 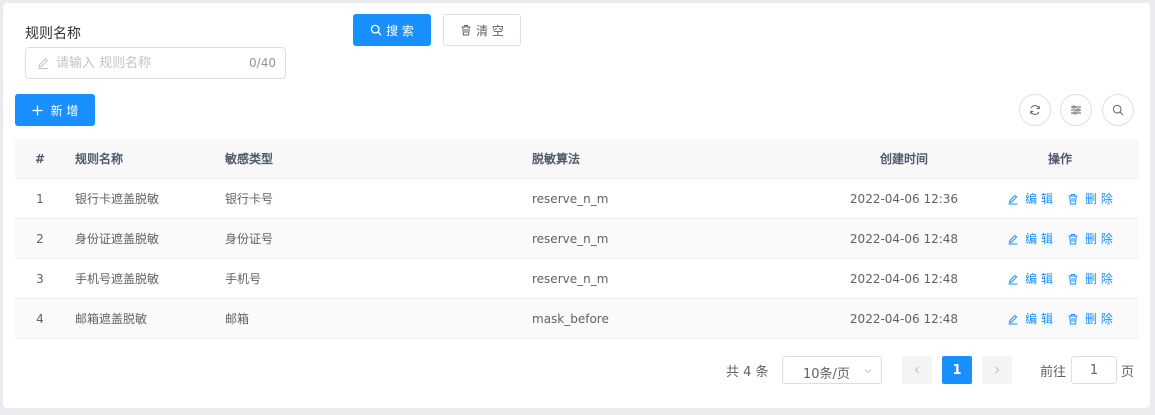 I want to click on row-rule-name: 银行卡遮盖脱敏, so click(x=117, y=199).